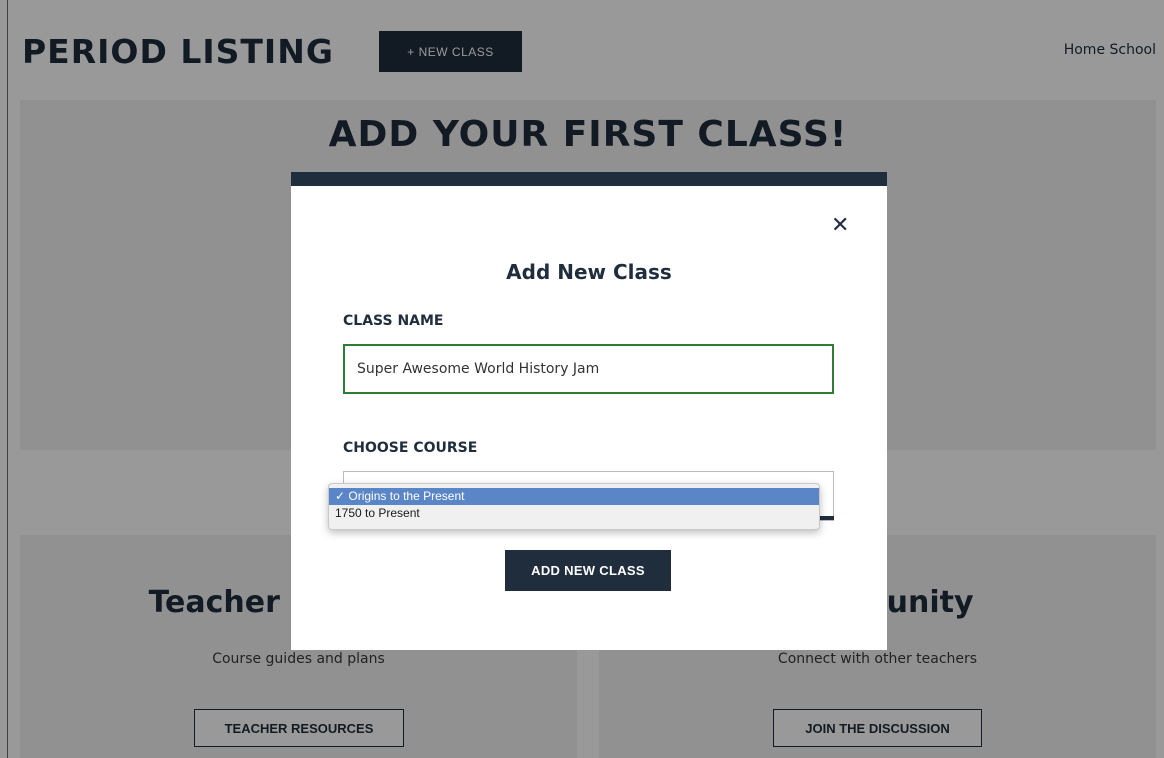 This screenshot has width=1164, height=758. What do you see at coordinates (840, 226) in the screenshot?
I see `close-icon: ✕` at bounding box center [840, 226].